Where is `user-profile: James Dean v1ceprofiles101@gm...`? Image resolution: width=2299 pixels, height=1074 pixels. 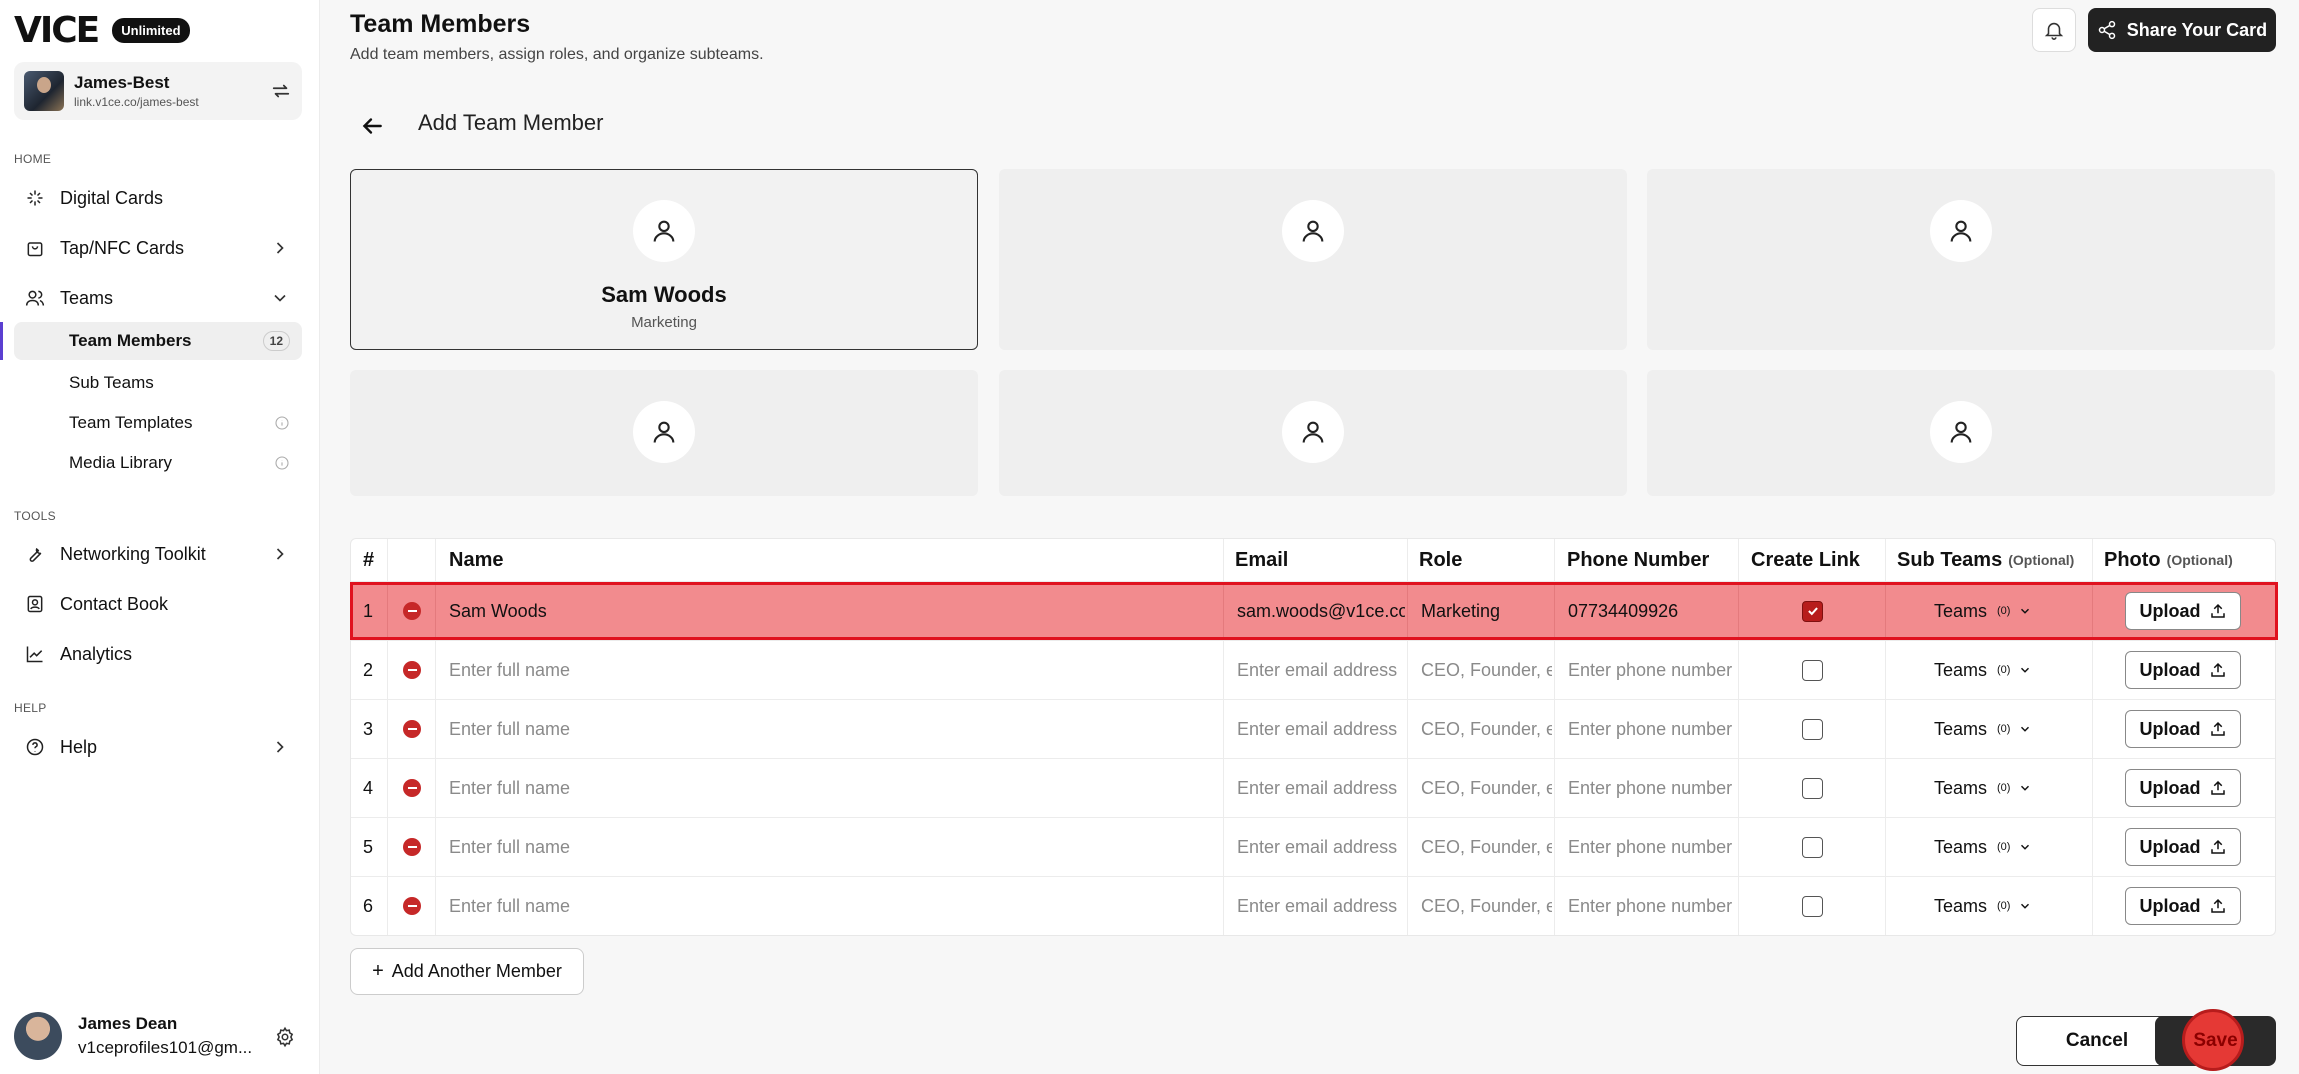 user-profile: James Dean v1ceprofiles101@gm... is located at coordinates (159, 1036).